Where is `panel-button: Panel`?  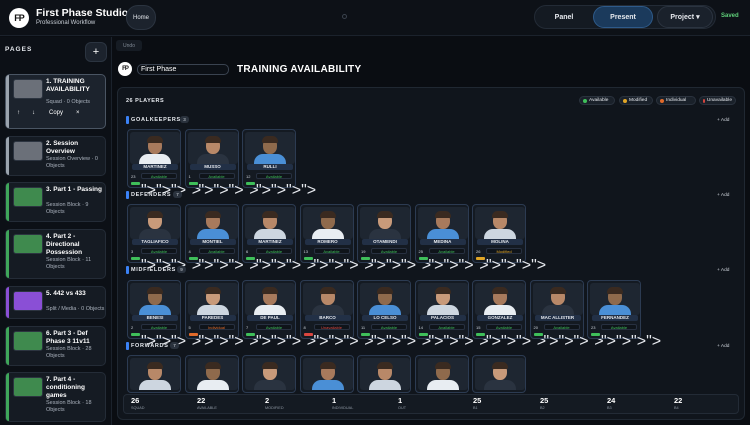
panel-button: Panel is located at coordinates (564, 17).